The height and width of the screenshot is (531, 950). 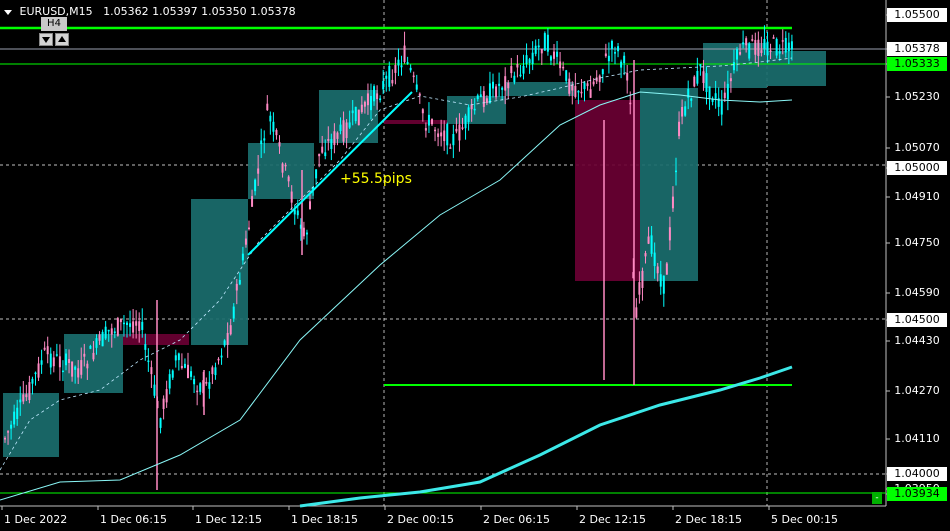 What do you see at coordinates (54, 24) in the screenshot?
I see `timeframe-label: H4` at bounding box center [54, 24].